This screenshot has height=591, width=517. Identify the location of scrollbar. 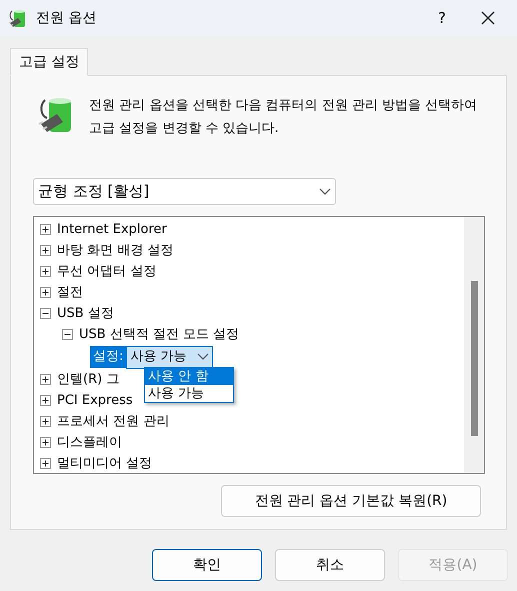
(474, 345).